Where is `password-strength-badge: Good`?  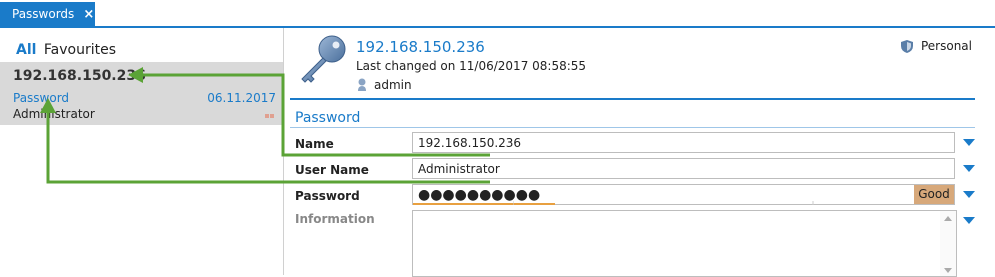 password-strength-badge: Good is located at coordinates (934, 194).